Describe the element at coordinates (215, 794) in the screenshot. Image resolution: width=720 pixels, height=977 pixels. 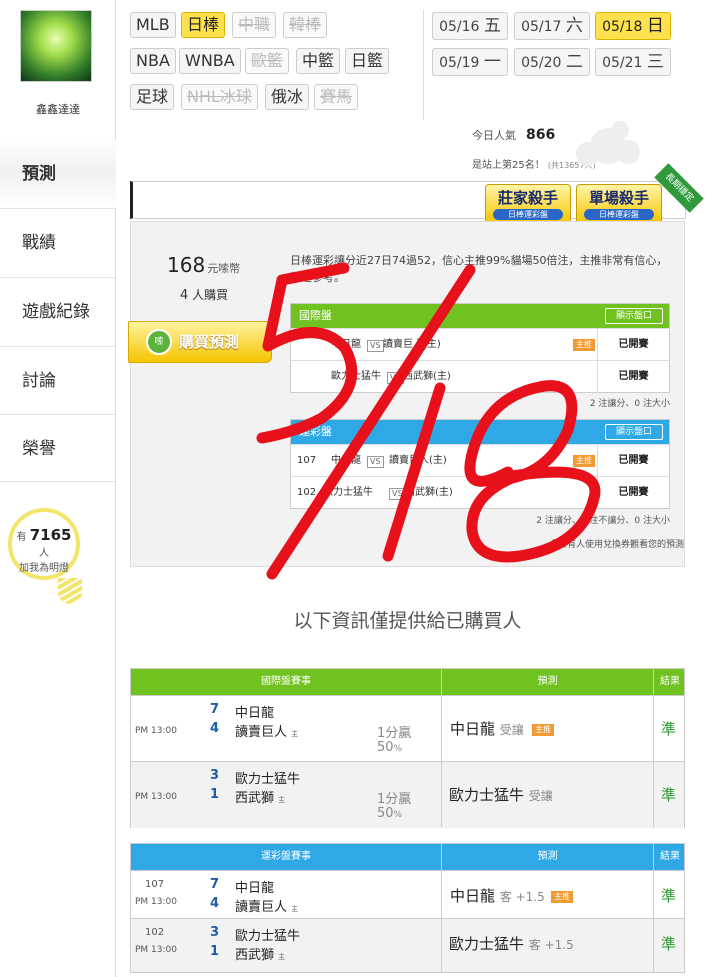
I see `home-score: 1` at that location.